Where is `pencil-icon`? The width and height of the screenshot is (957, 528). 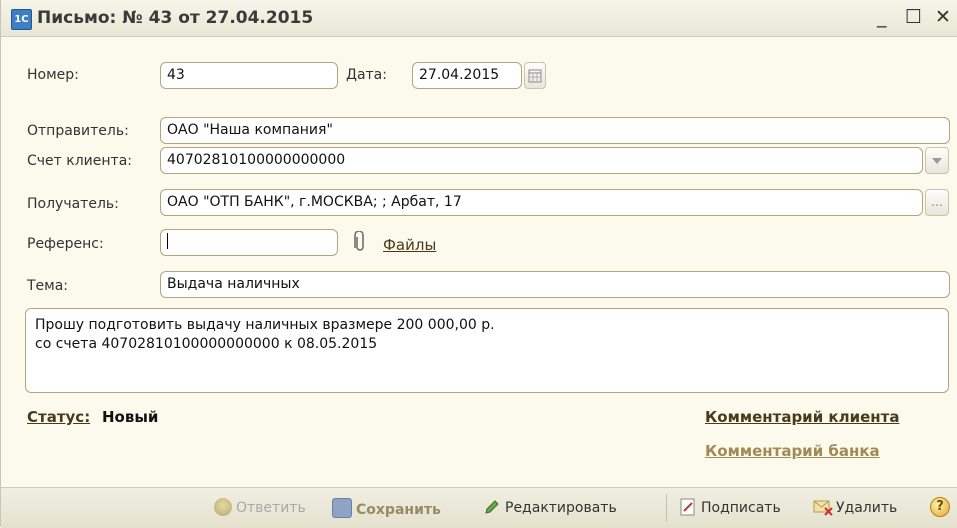
pencil-icon is located at coordinates (492, 507).